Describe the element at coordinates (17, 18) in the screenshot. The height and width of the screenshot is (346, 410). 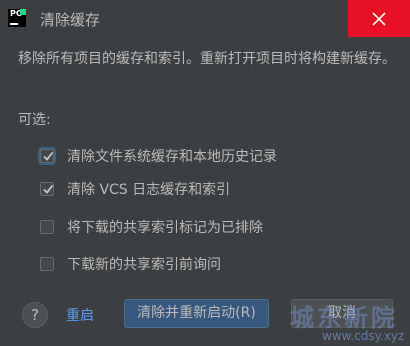
I see `pycharm-icon: PC` at that location.